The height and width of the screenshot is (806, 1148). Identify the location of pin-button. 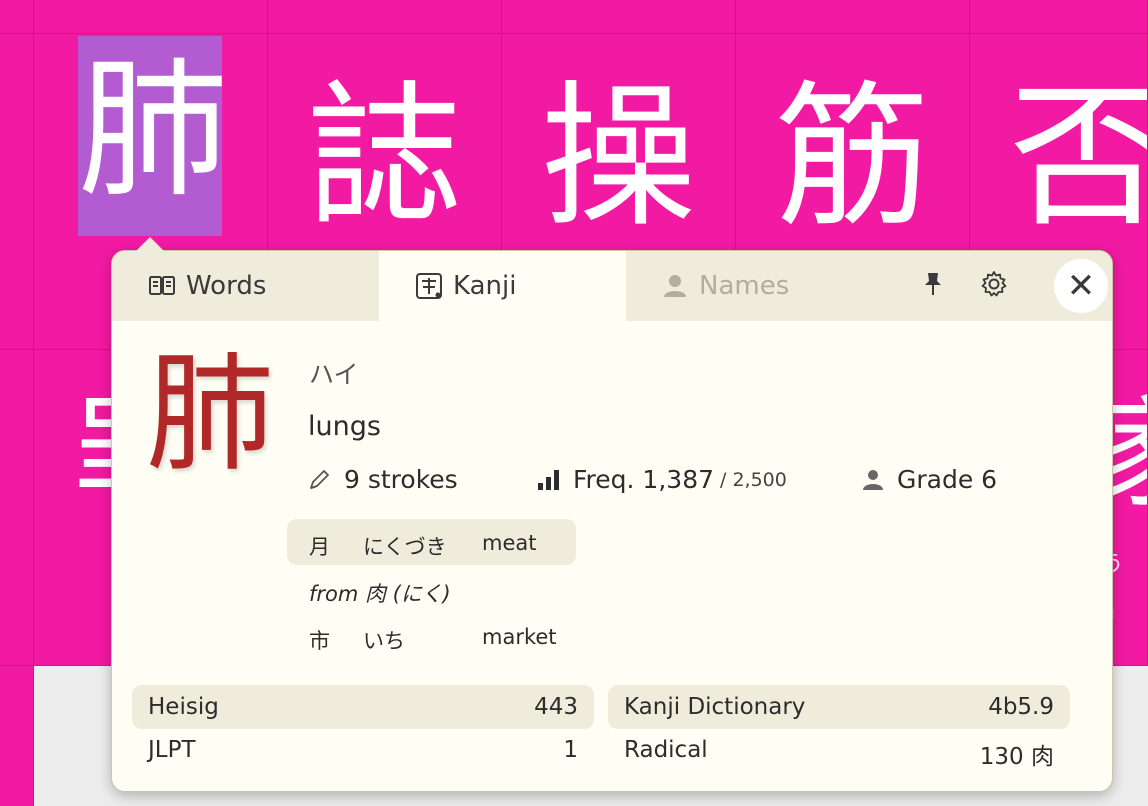
(933, 286).